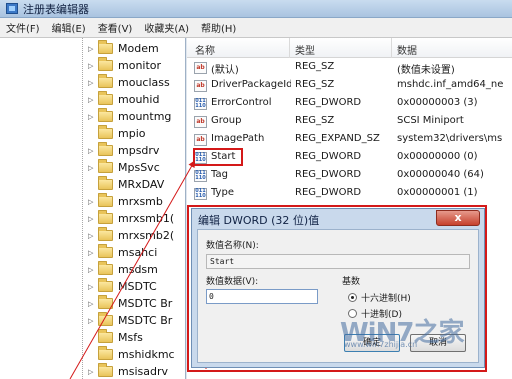 This screenshot has height=379, width=512. What do you see at coordinates (437, 102) in the screenshot?
I see `value-data: 0x00000003 (3)` at bounding box center [437, 102].